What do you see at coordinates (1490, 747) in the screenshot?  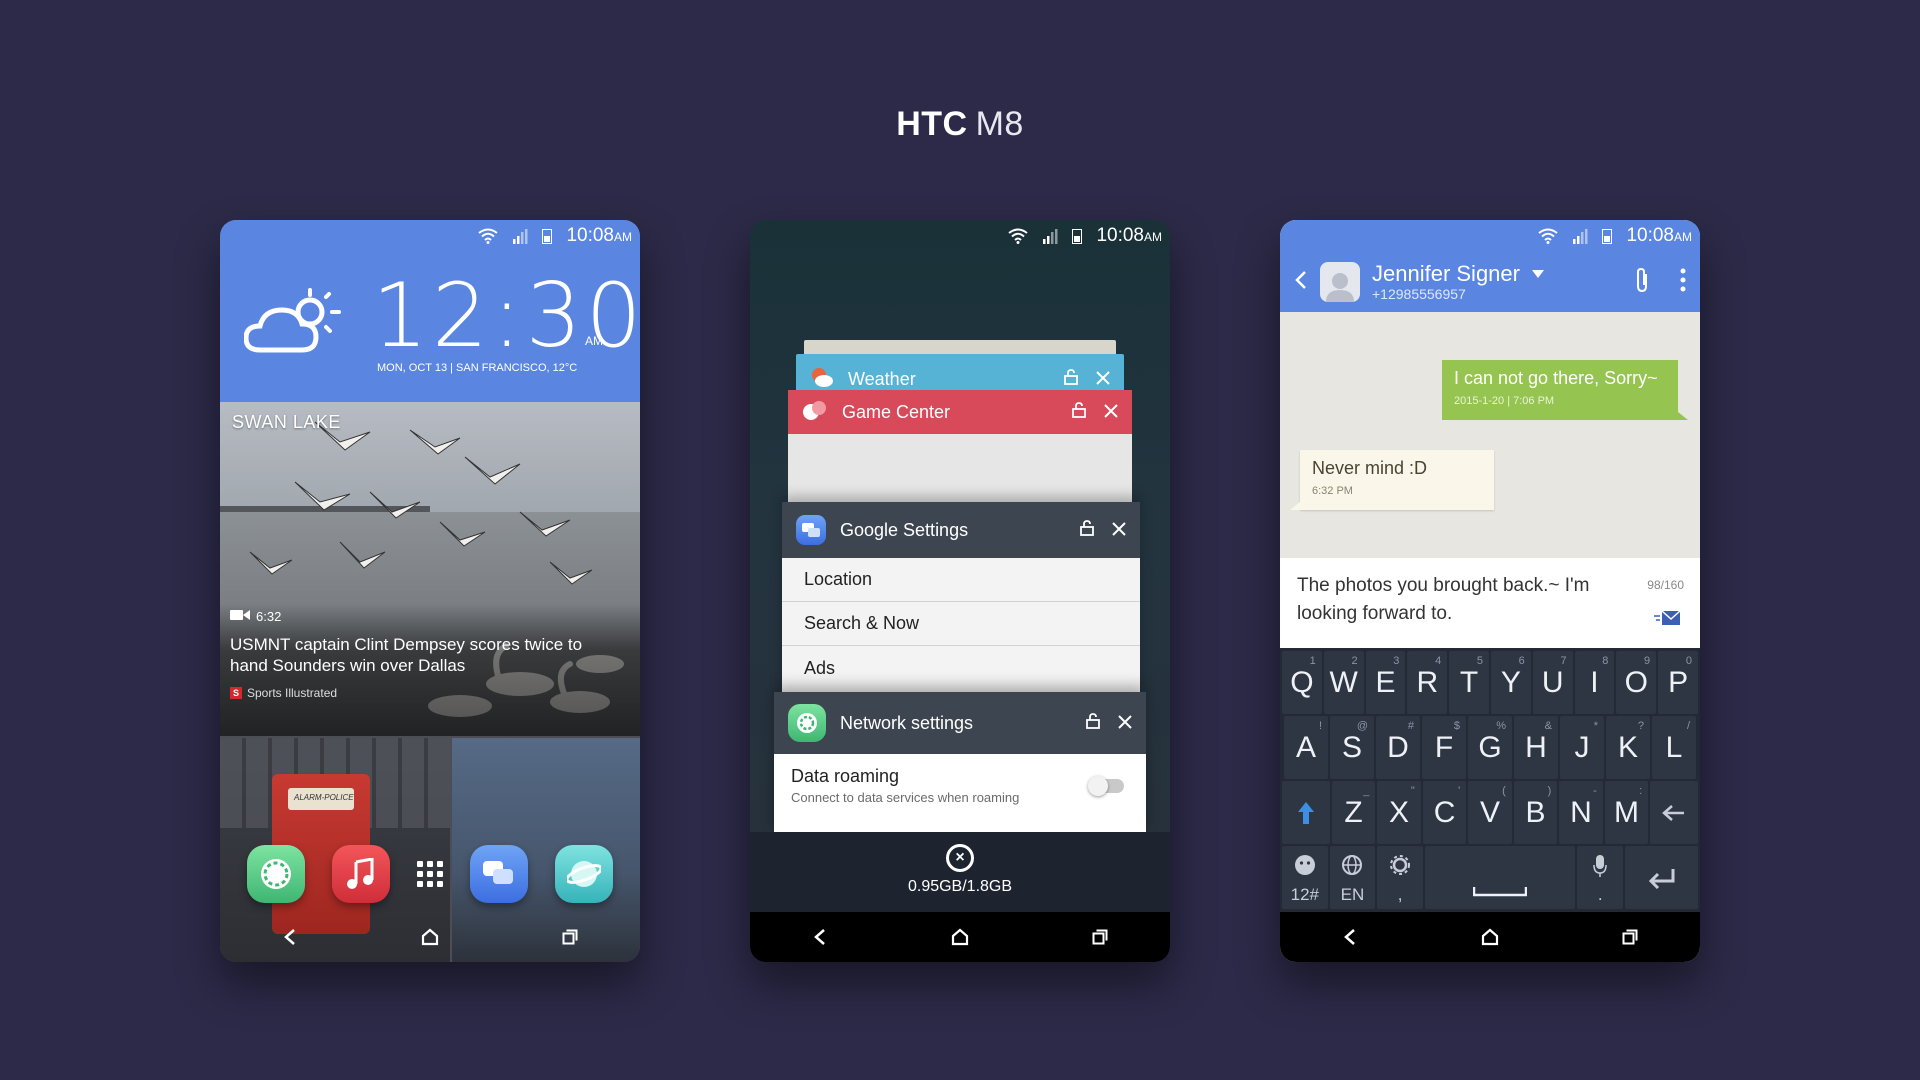 I see `key-g: % G` at bounding box center [1490, 747].